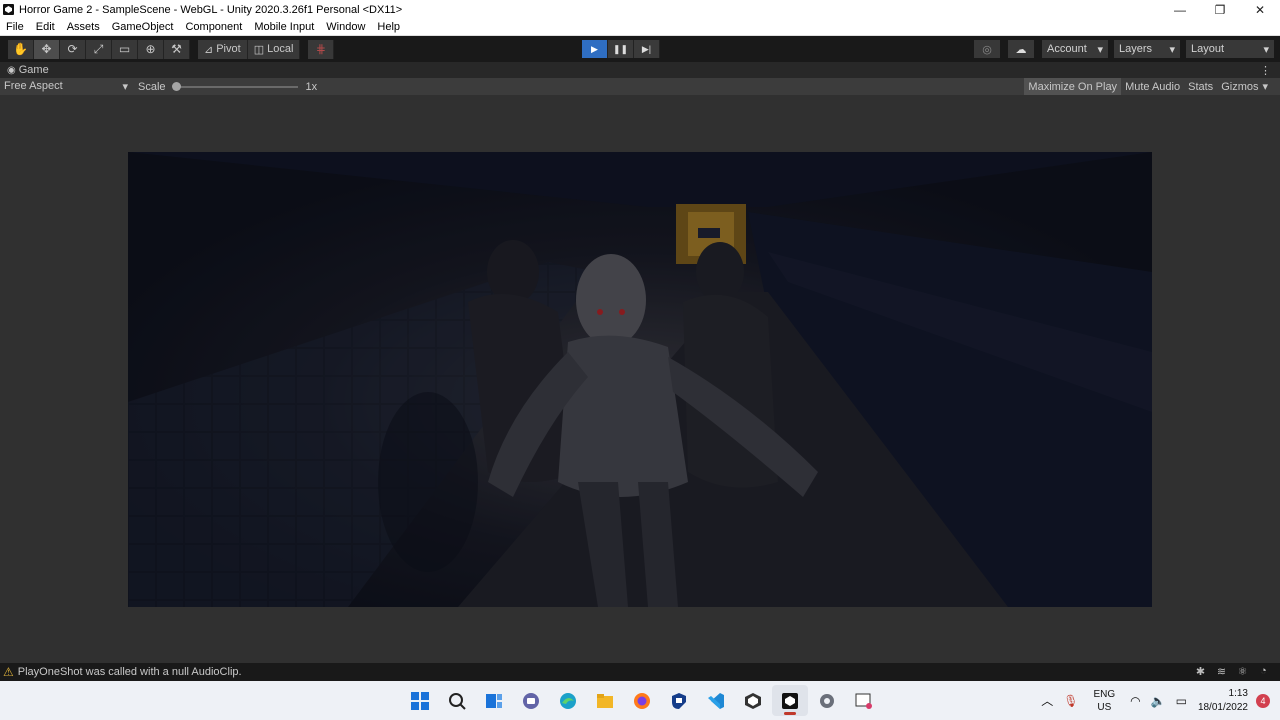  What do you see at coordinates (753, 700) in the screenshot?
I see `unity-hub-icon` at bounding box center [753, 700].